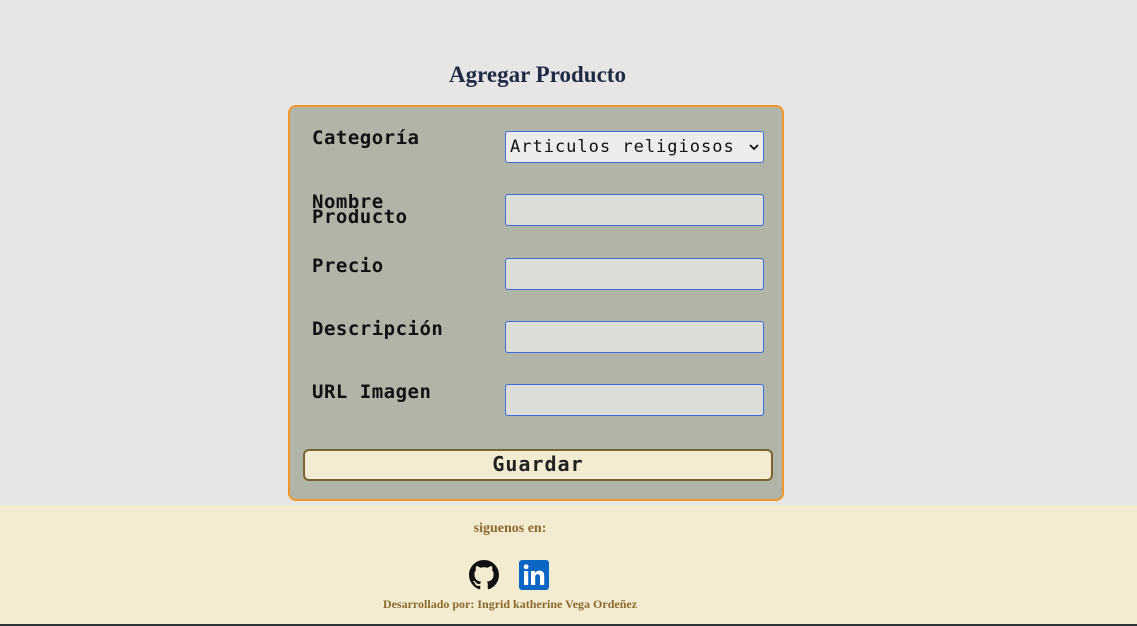  I want to click on description-input, so click(634, 337).